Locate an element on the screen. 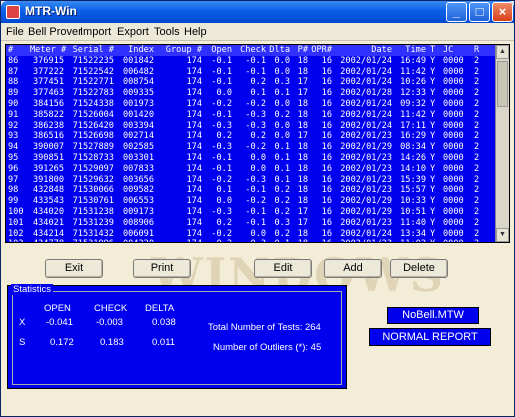 This screenshot has width=515, height=417. exit-button: Exit is located at coordinates (74, 268).